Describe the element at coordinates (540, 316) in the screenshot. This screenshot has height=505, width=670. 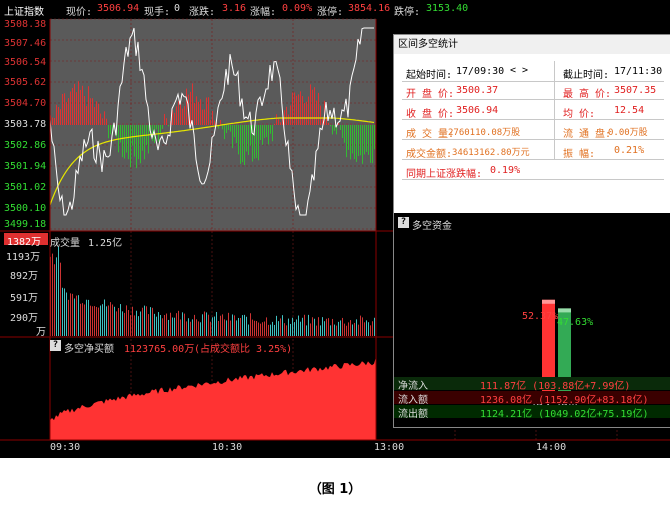
I see `inflow-pct: 52.37%` at that location.